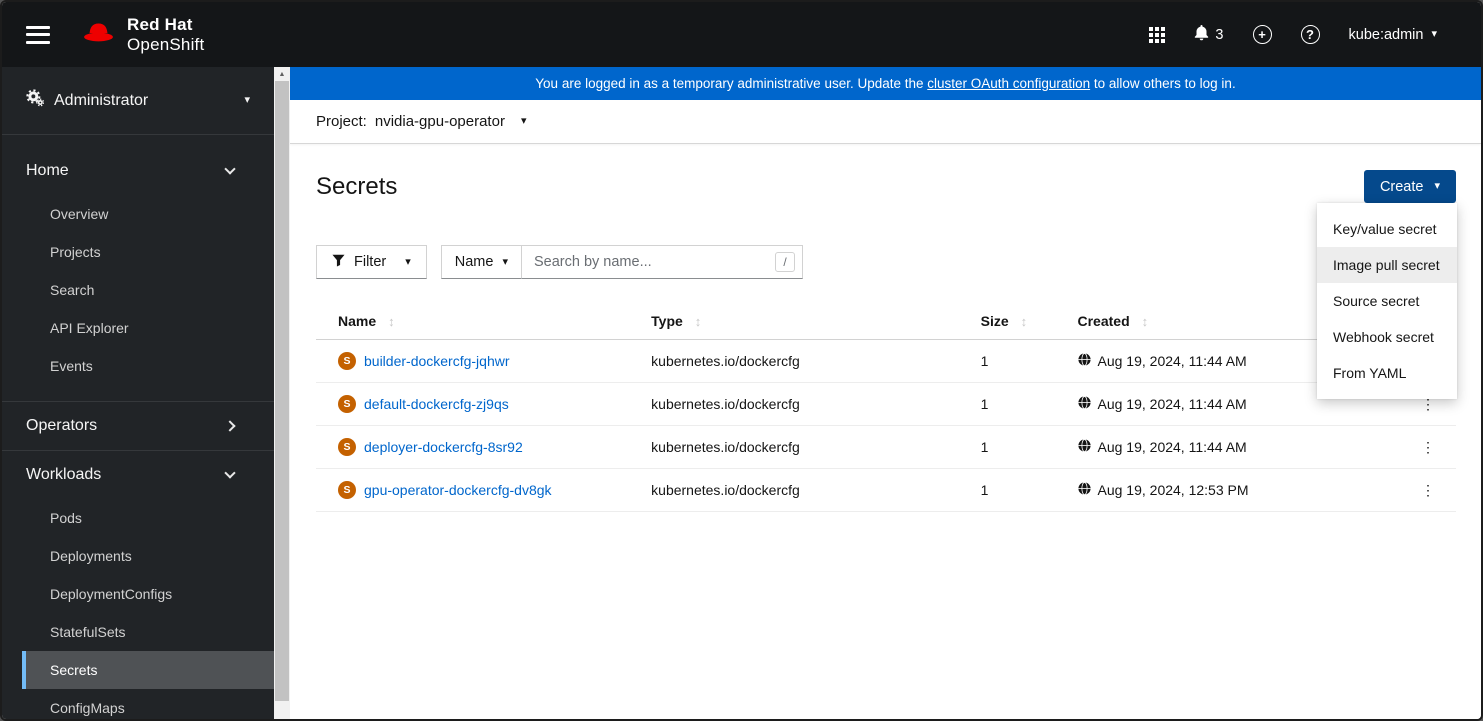 Image resolution: width=1483 pixels, height=721 pixels. Describe the element at coordinates (741, 34) in the screenshot. I see `masthead: Red Hat OpenShift 3 + ? kube:admin ▾` at that location.